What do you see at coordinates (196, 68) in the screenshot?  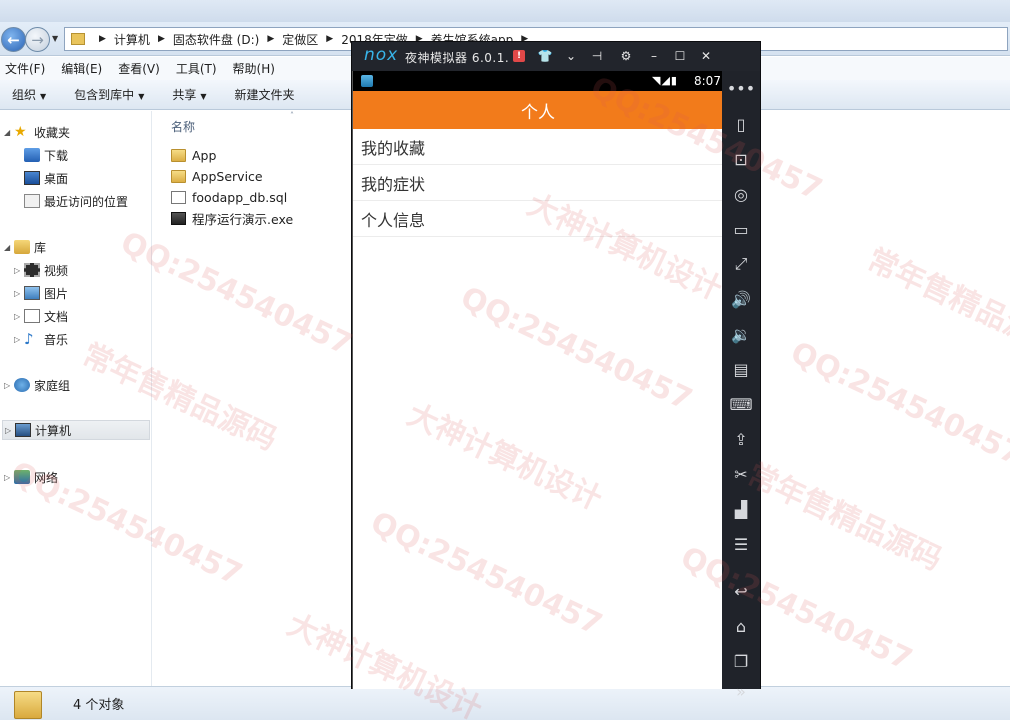 I see `menu-tools: 工具(T)` at bounding box center [196, 68].